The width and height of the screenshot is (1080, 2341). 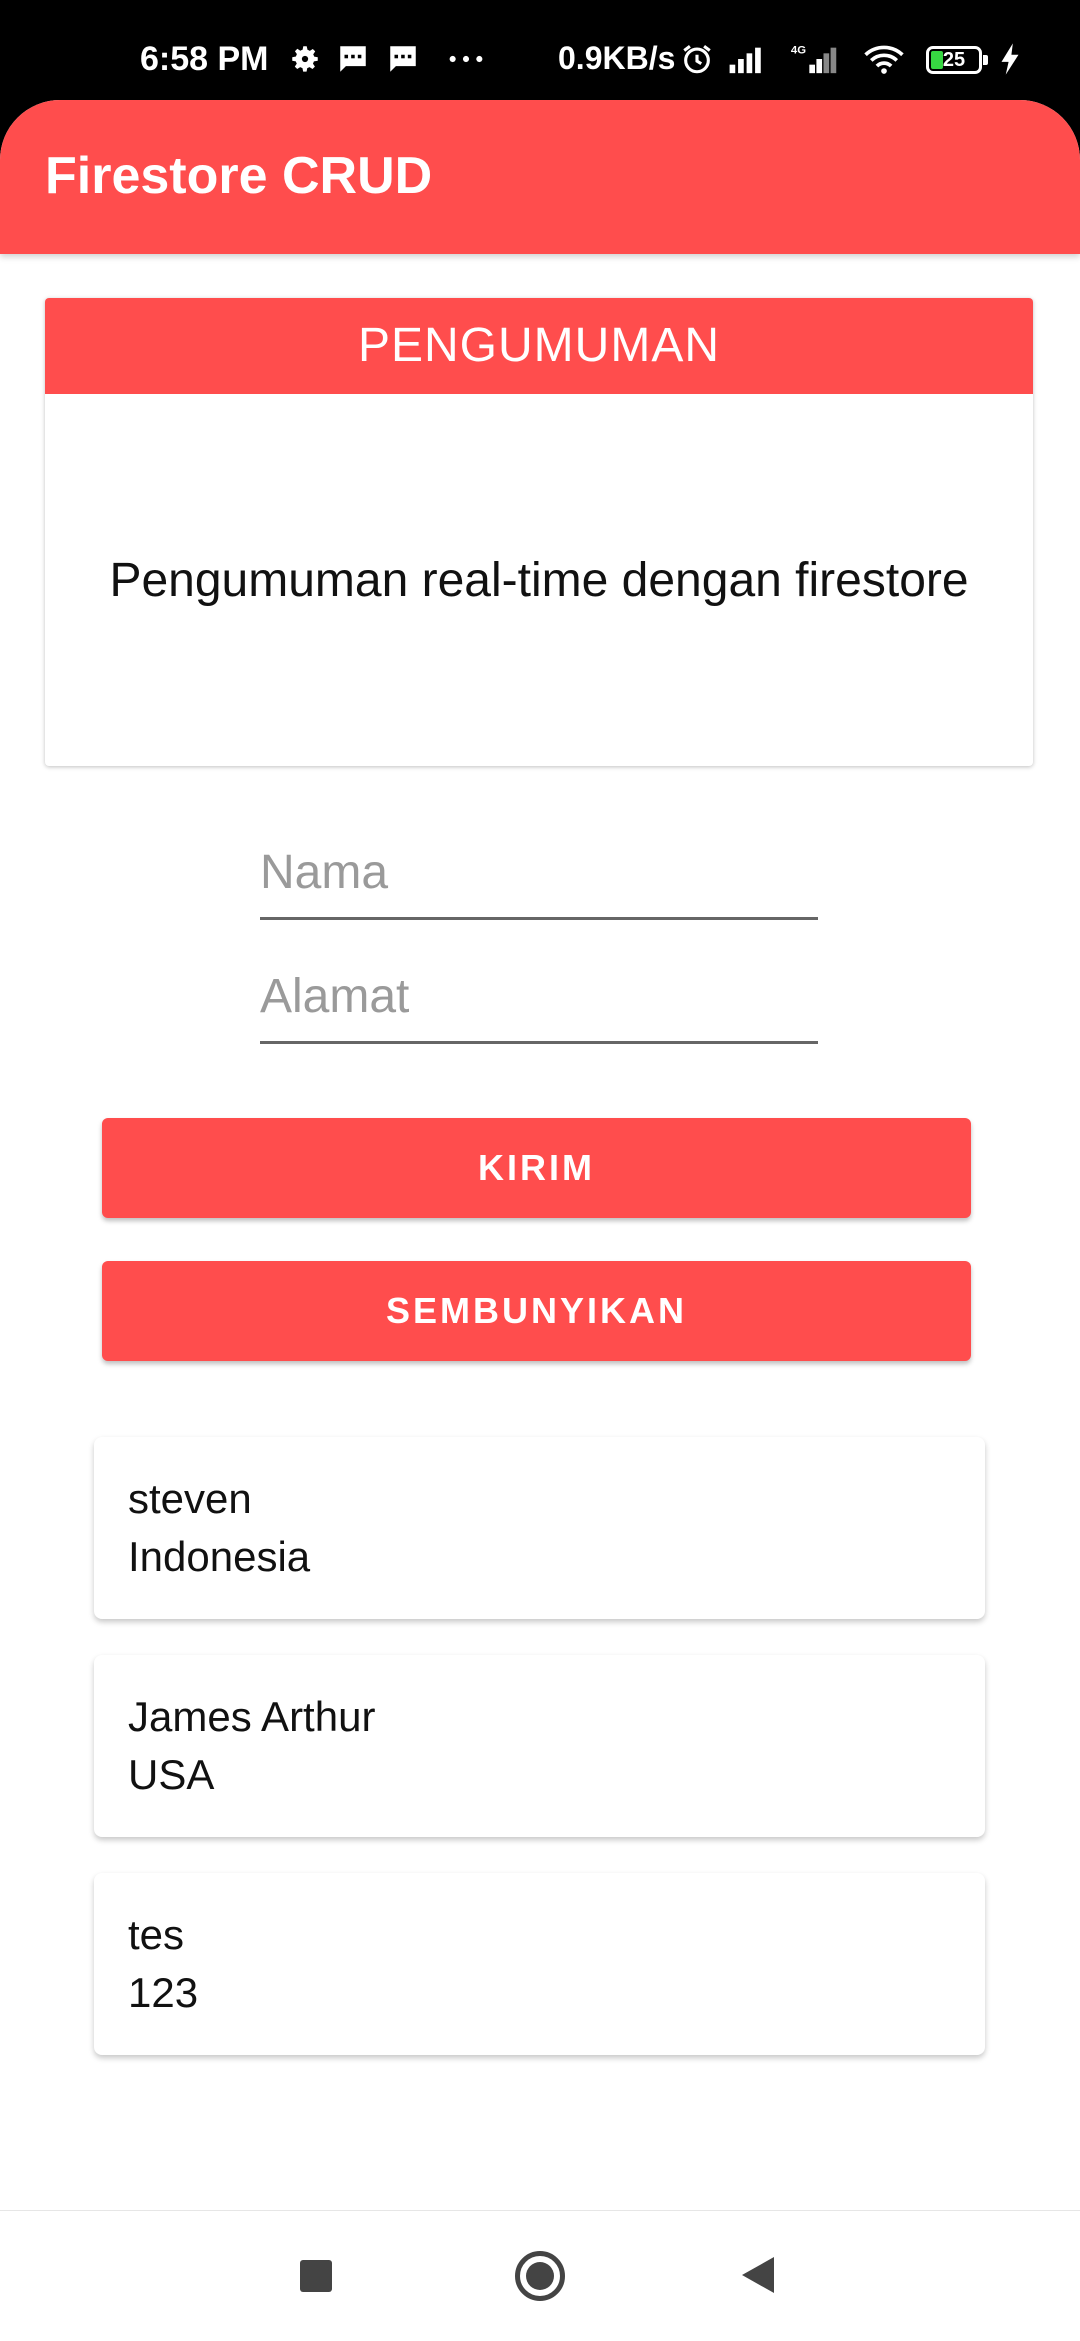 I want to click on item-name: tes, so click(x=156, y=1934).